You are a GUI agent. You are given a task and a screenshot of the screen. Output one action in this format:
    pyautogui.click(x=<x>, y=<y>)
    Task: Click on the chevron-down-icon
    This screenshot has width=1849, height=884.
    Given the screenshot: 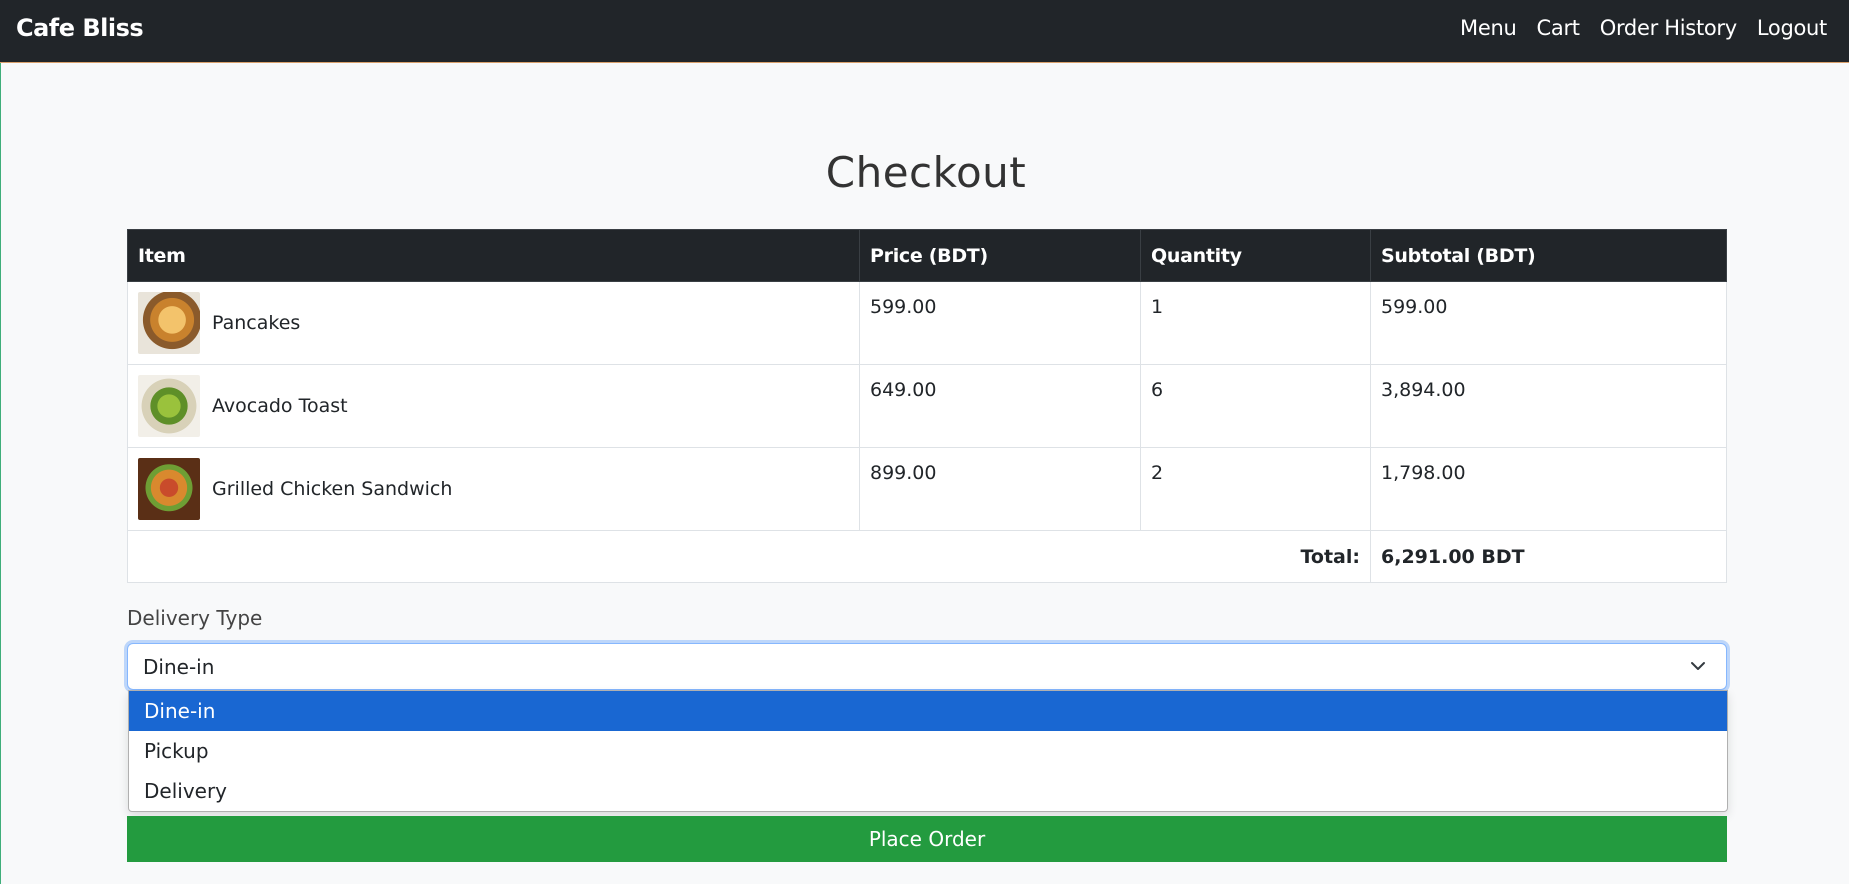 What is the action you would take?
    pyautogui.click(x=1698, y=666)
    